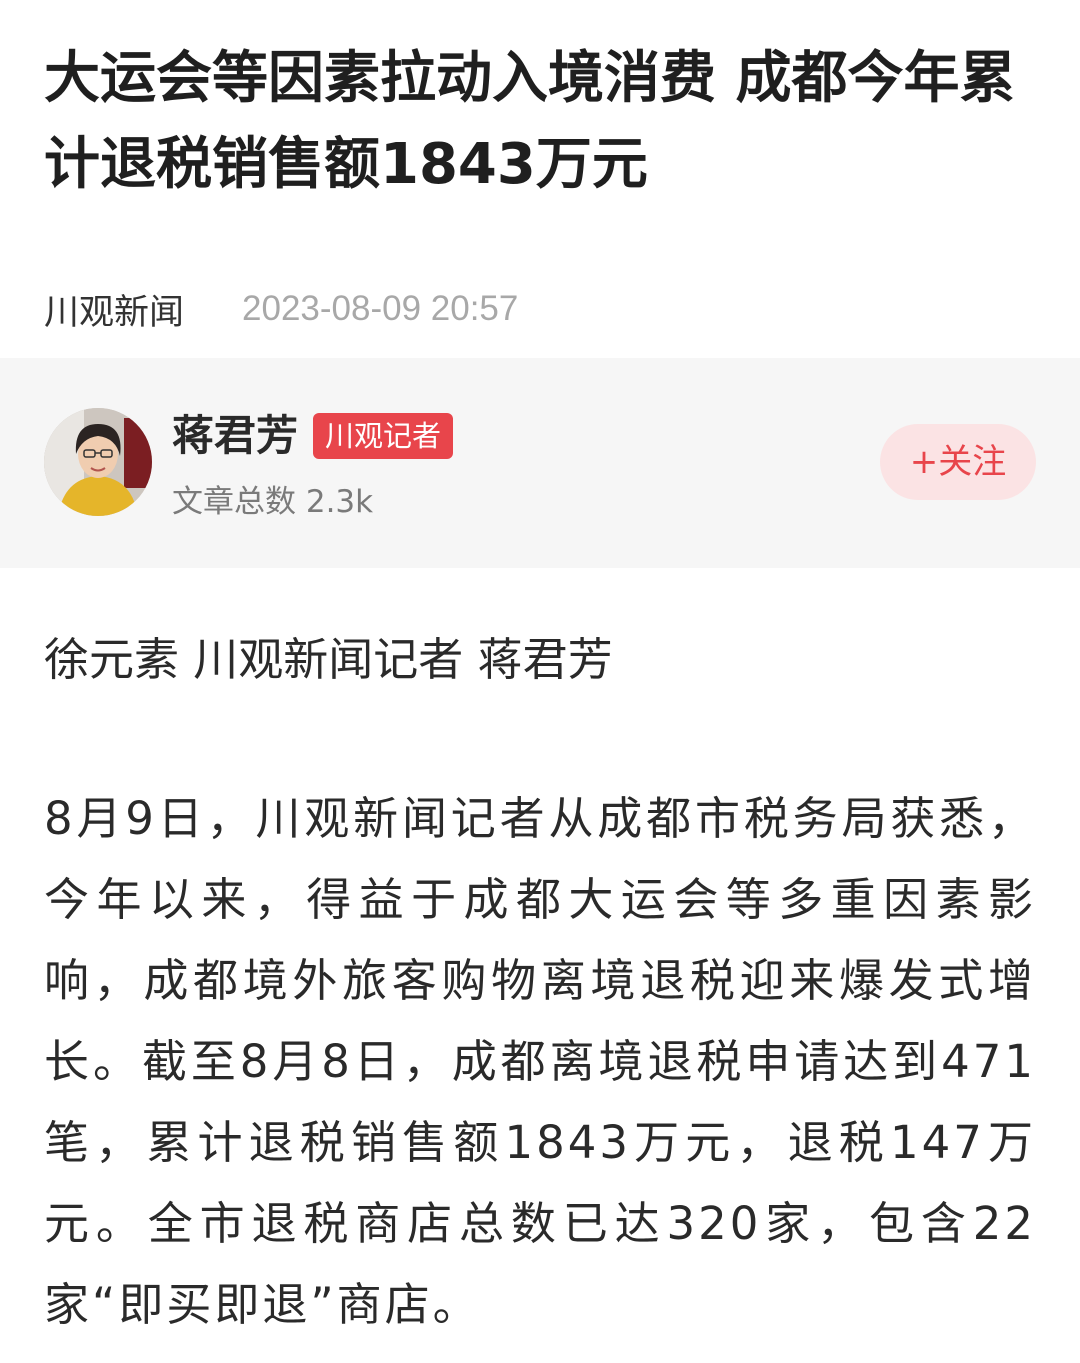 This screenshot has width=1080, height=1363. I want to click on avatar-photo-icon, so click(98, 462).